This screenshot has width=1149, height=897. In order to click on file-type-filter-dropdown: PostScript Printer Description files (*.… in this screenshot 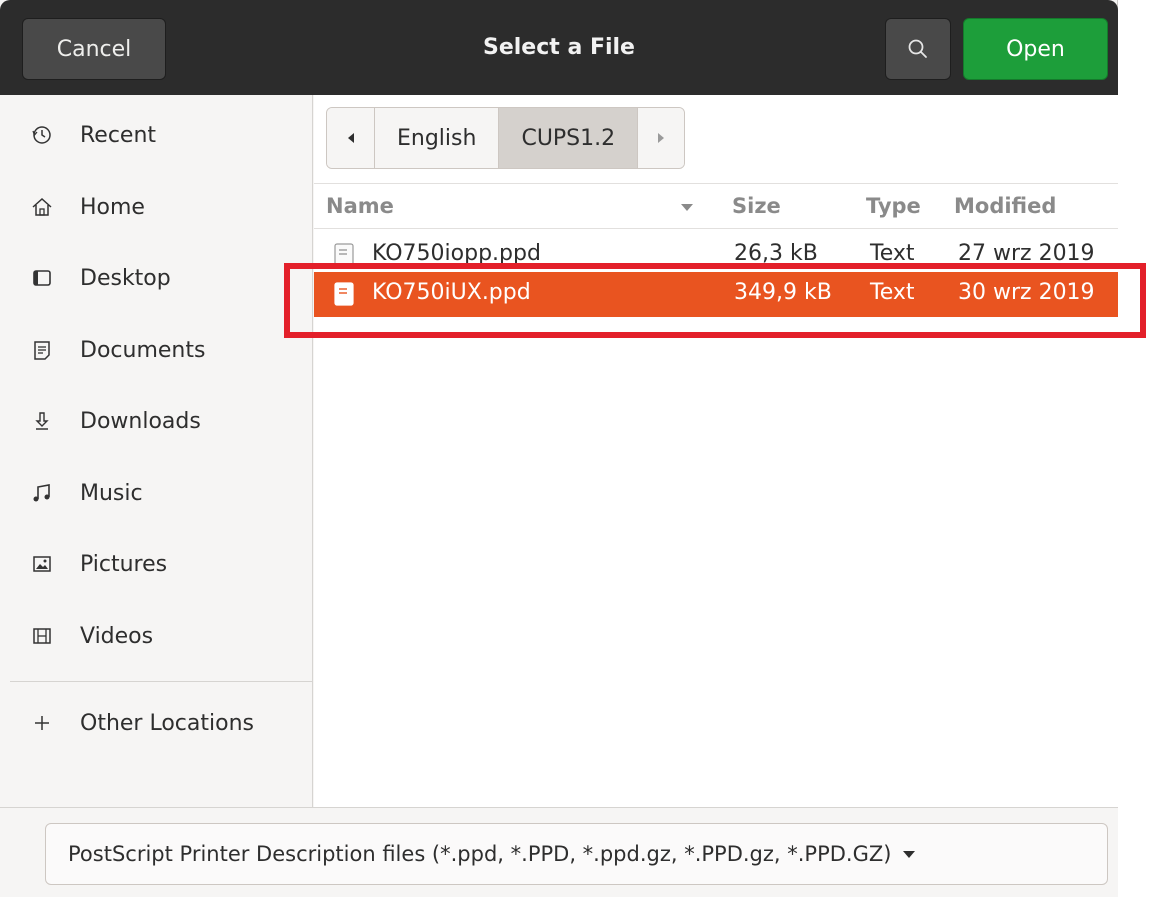, I will do `click(576, 854)`.